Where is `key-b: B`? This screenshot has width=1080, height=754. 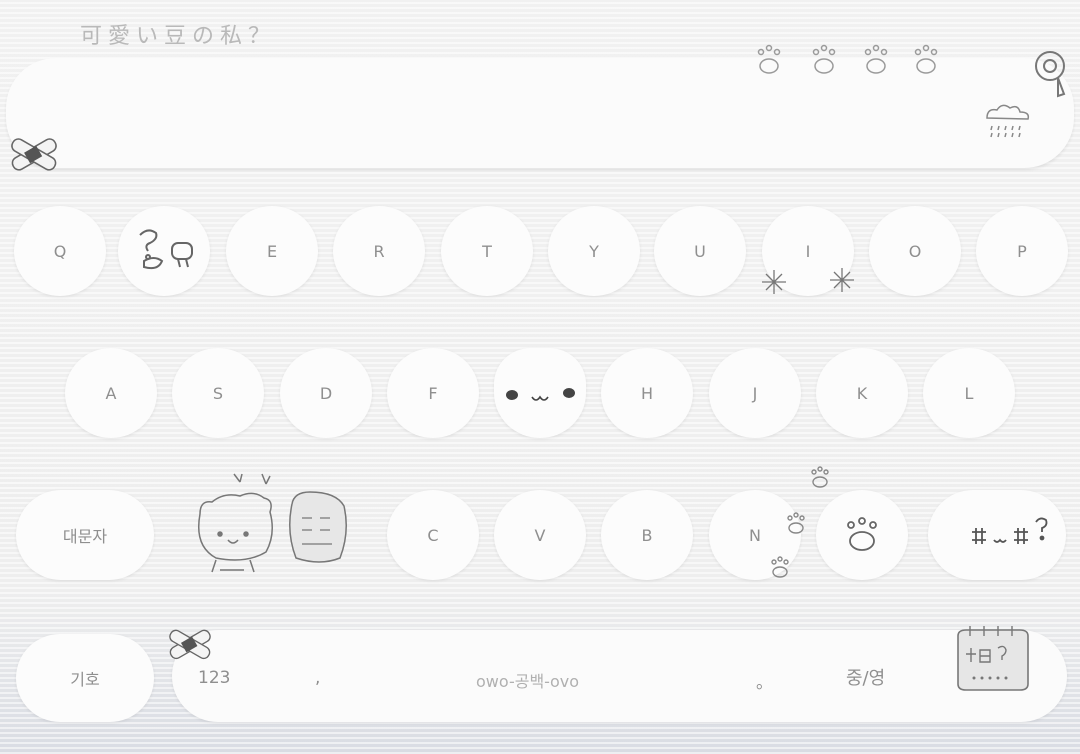 key-b: B is located at coordinates (647, 535).